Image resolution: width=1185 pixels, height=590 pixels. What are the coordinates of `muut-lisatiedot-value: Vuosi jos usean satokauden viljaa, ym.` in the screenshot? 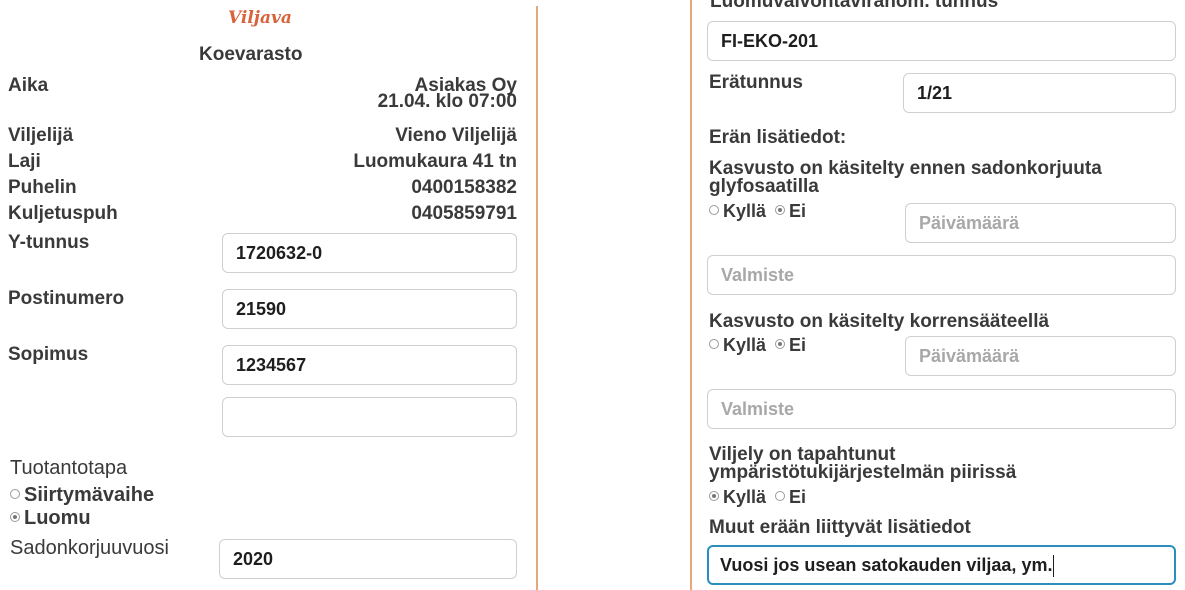 It's located at (886, 565).